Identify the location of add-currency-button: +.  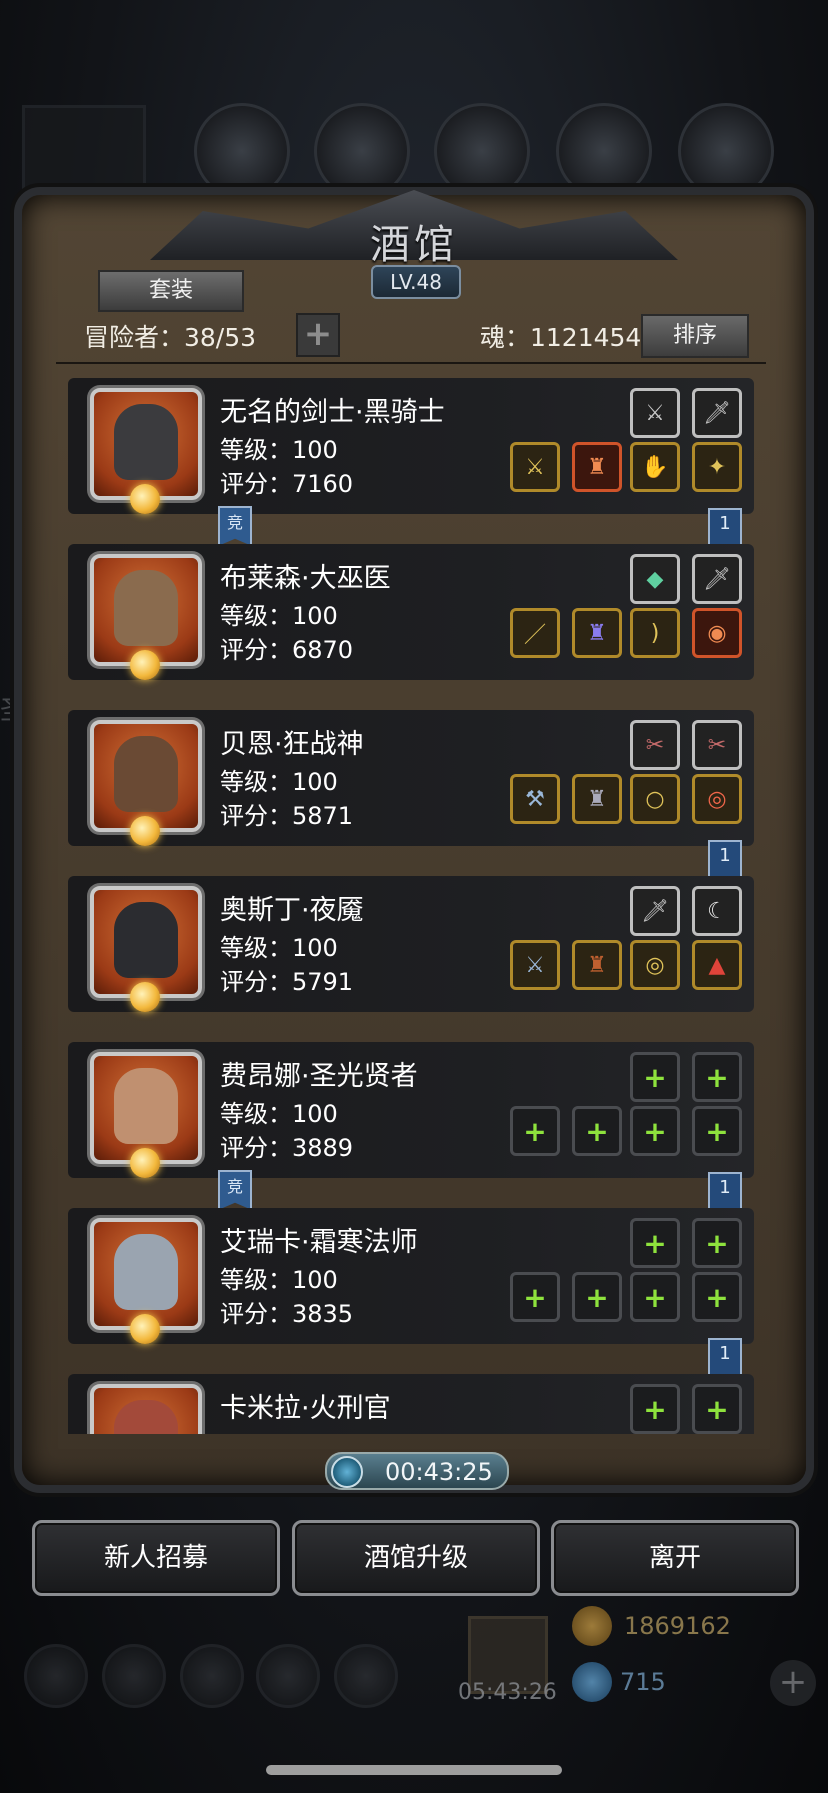
(793, 1683).